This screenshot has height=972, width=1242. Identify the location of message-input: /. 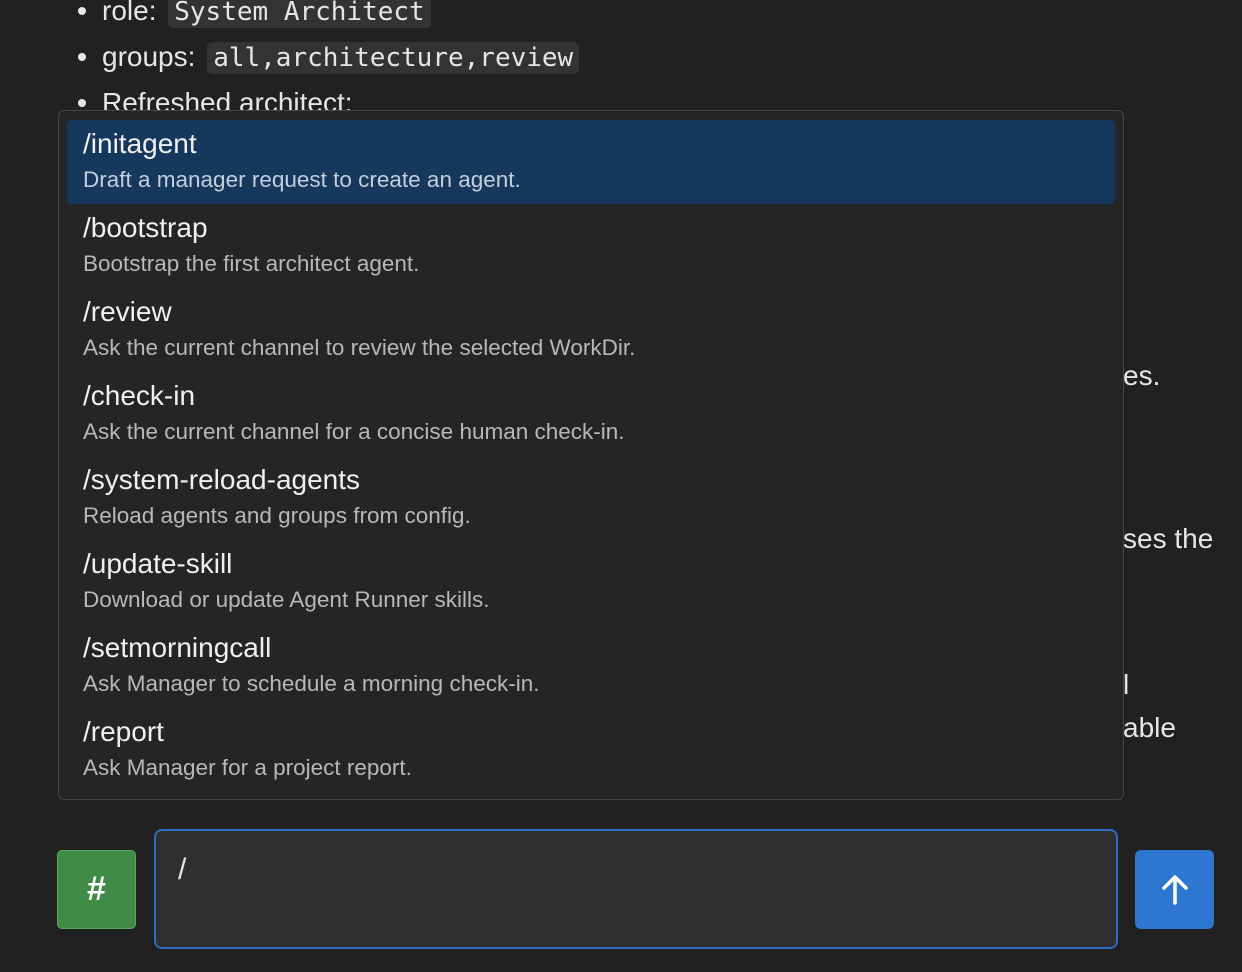
(636, 889).